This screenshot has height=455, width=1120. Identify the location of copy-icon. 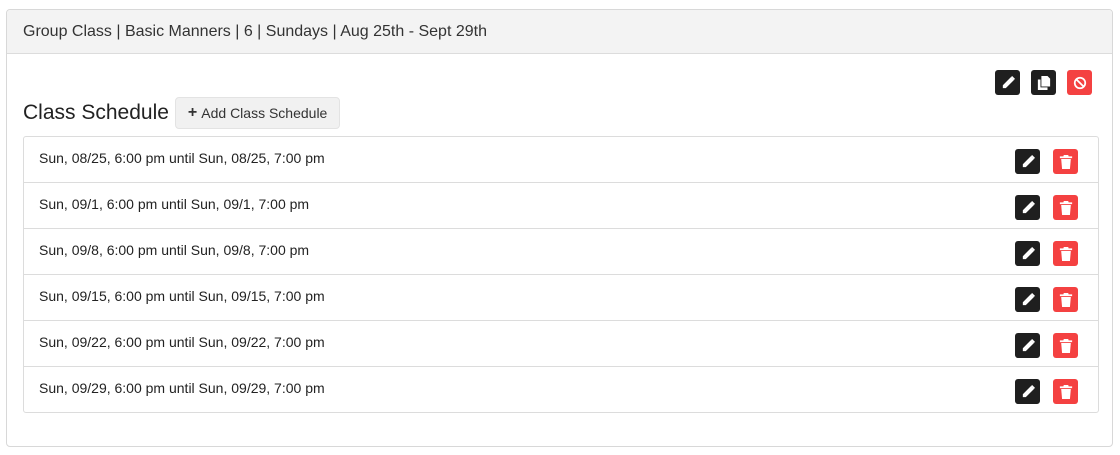
(1043, 82).